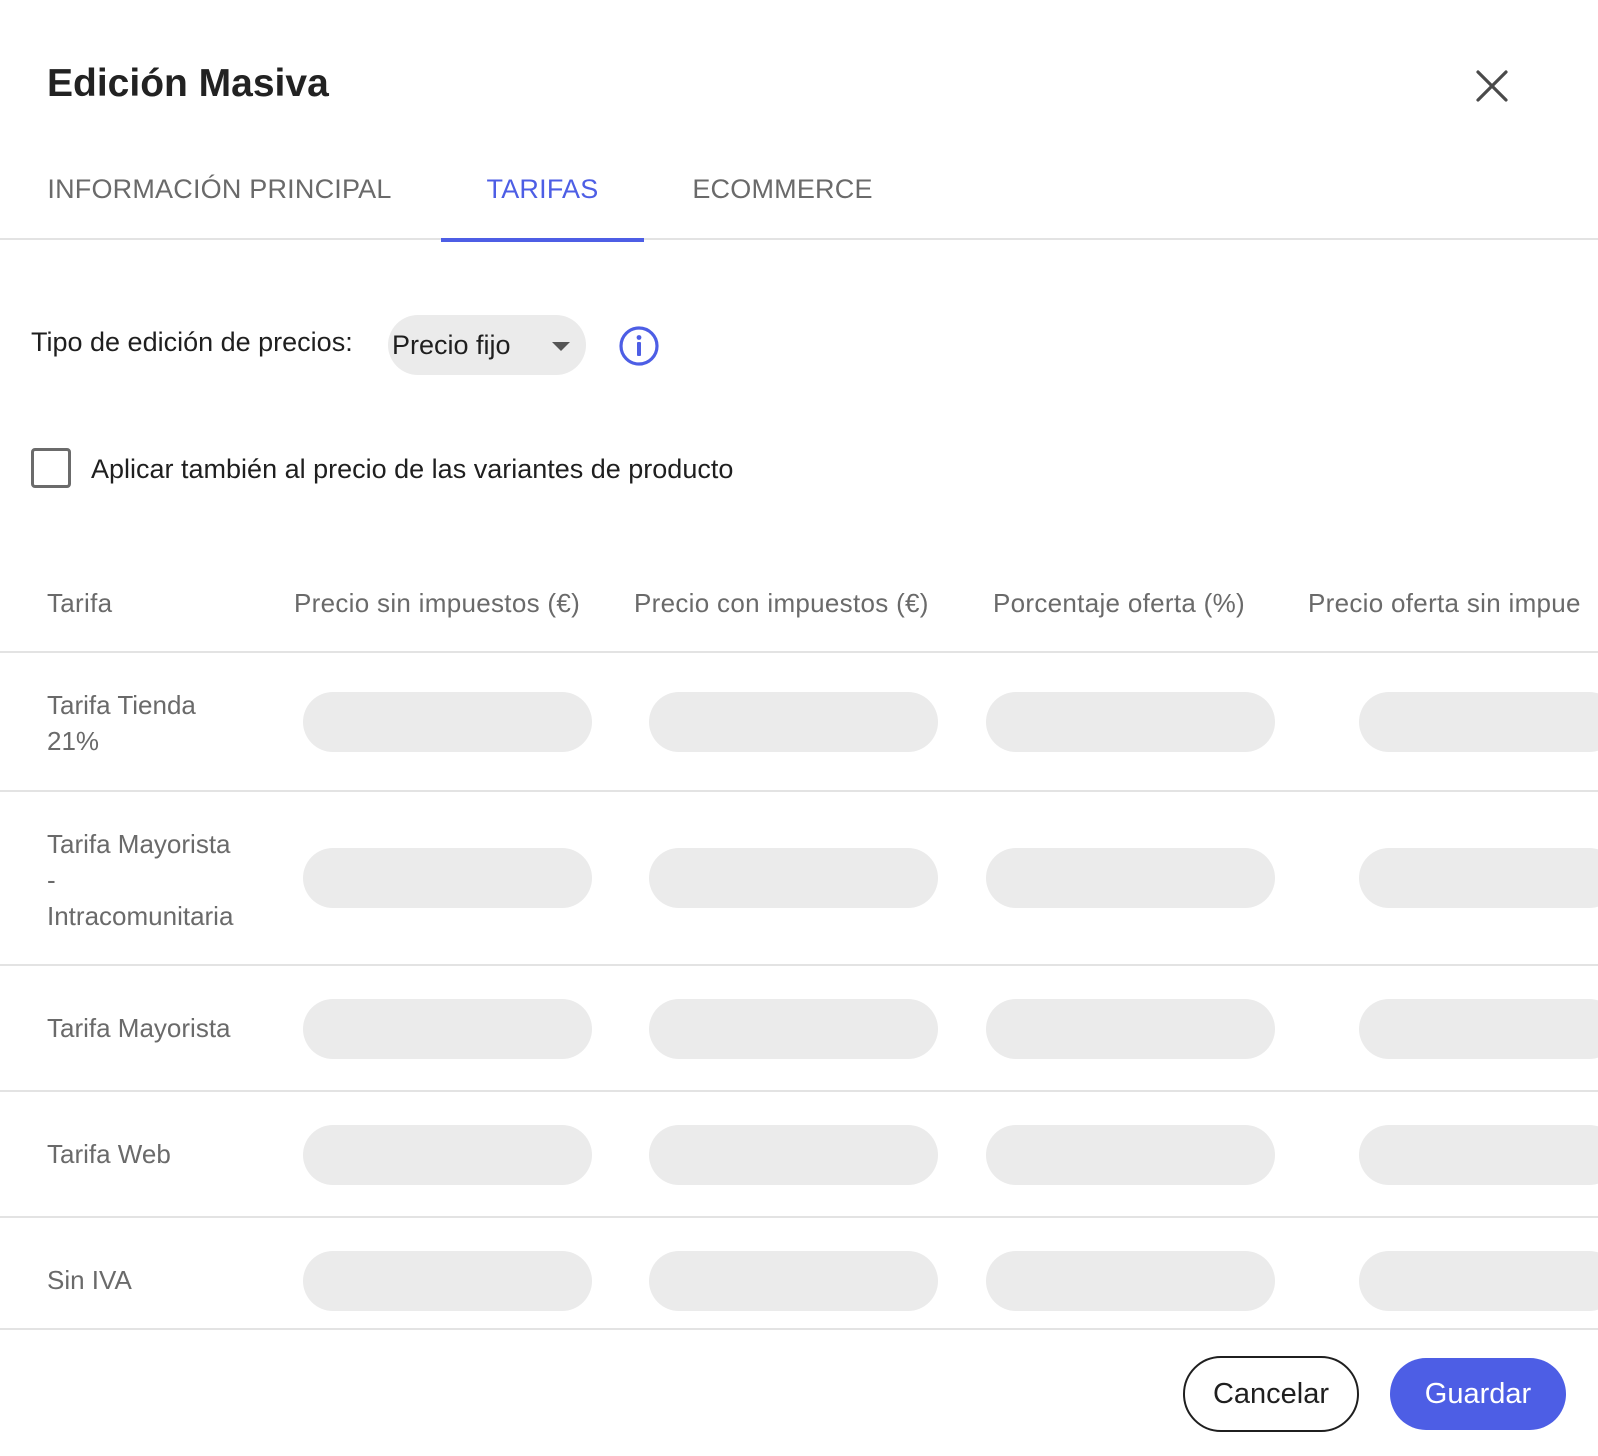 Image resolution: width=1598 pixels, height=1456 pixels. Describe the element at coordinates (109, 1154) in the screenshot. I see `tariff-name-line: Tarifa Web` at that location.